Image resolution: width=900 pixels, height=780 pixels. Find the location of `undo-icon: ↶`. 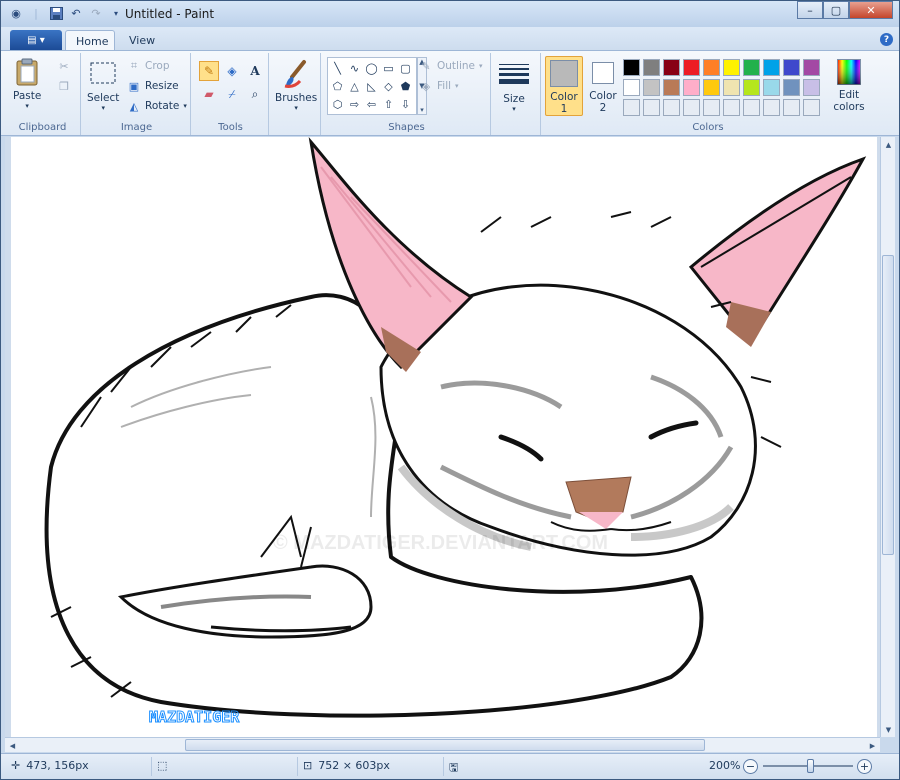

undo-icon: ↶ is located at coordinates (76, 13).